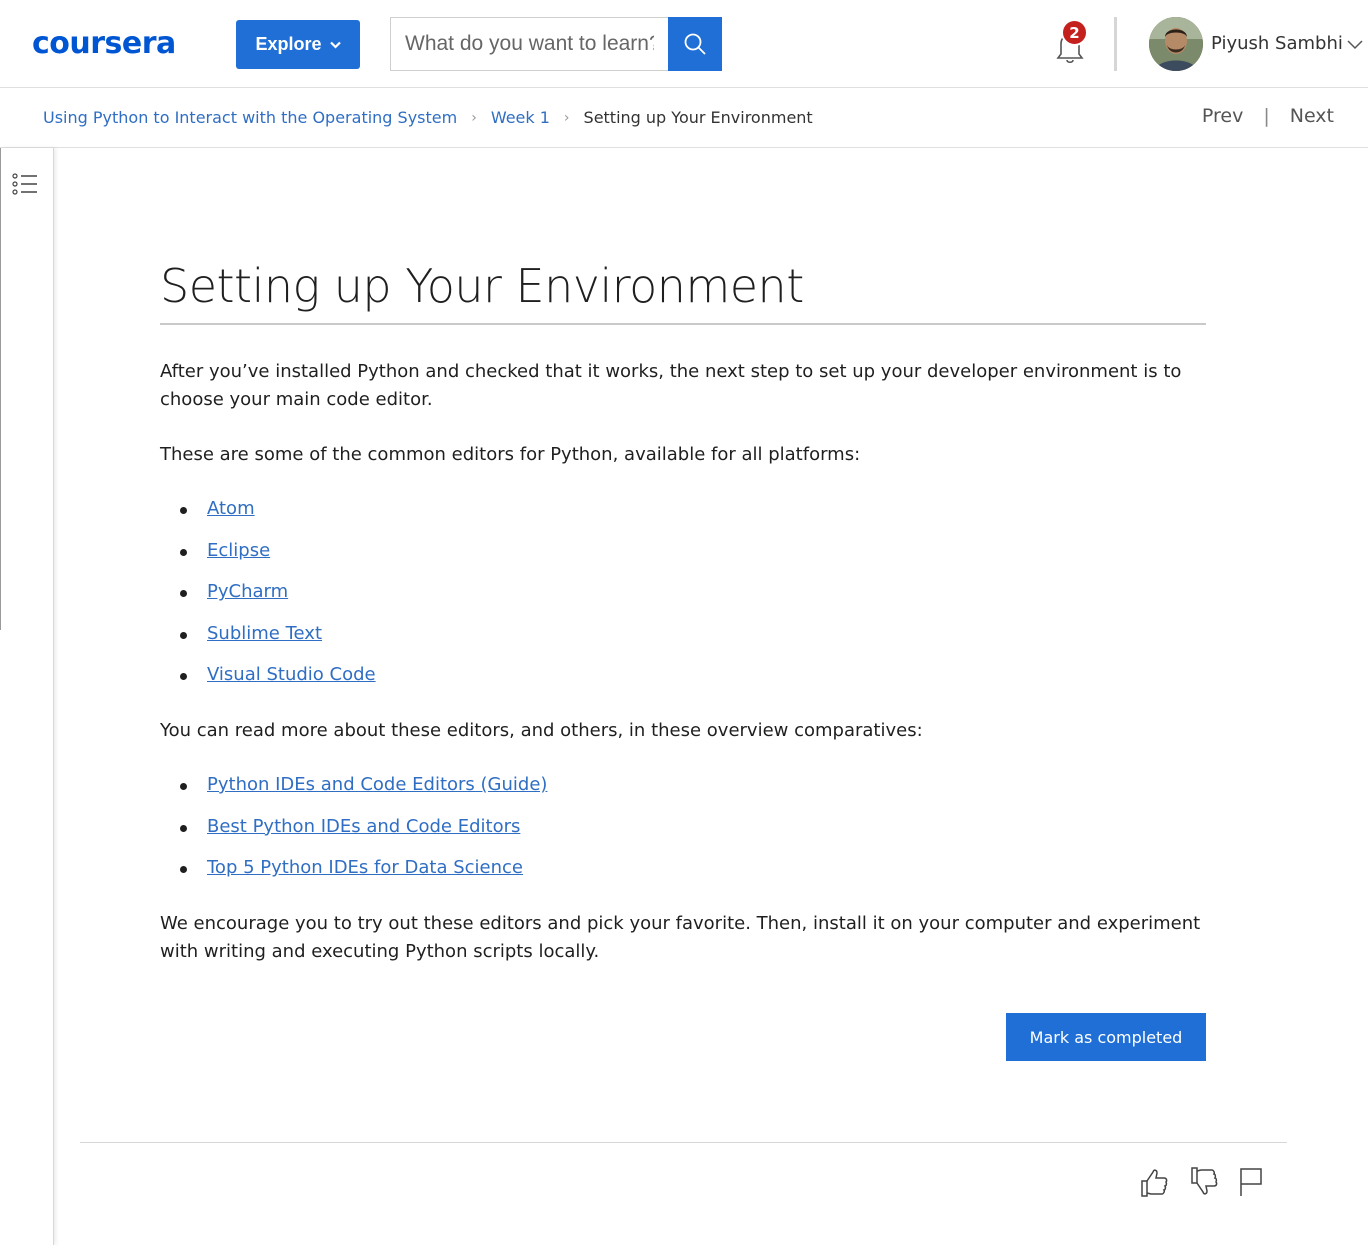 This screenshot has height=1245, width=1368. I want to click on list-item: Top 5 Python IDEs for Data Science, so click(353, 875).